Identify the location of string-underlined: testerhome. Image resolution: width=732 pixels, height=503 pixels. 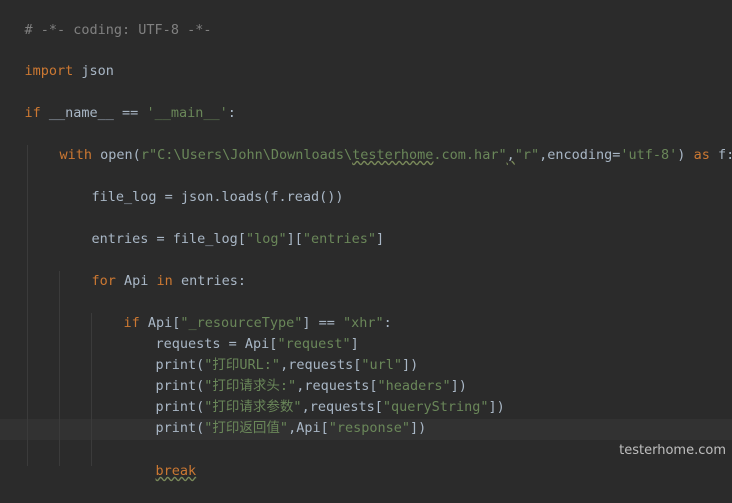
(393, 155).